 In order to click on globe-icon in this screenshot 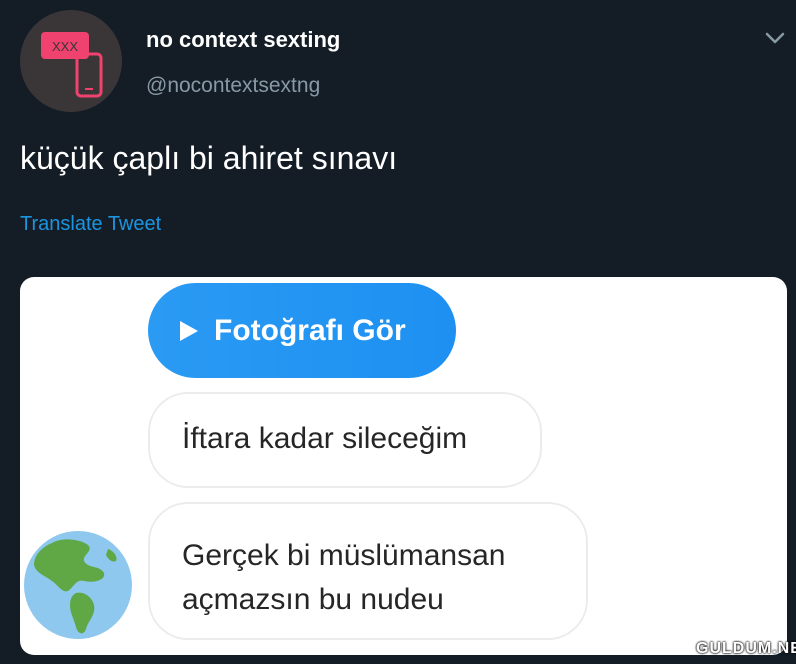, I will do `click(78, 585)`.